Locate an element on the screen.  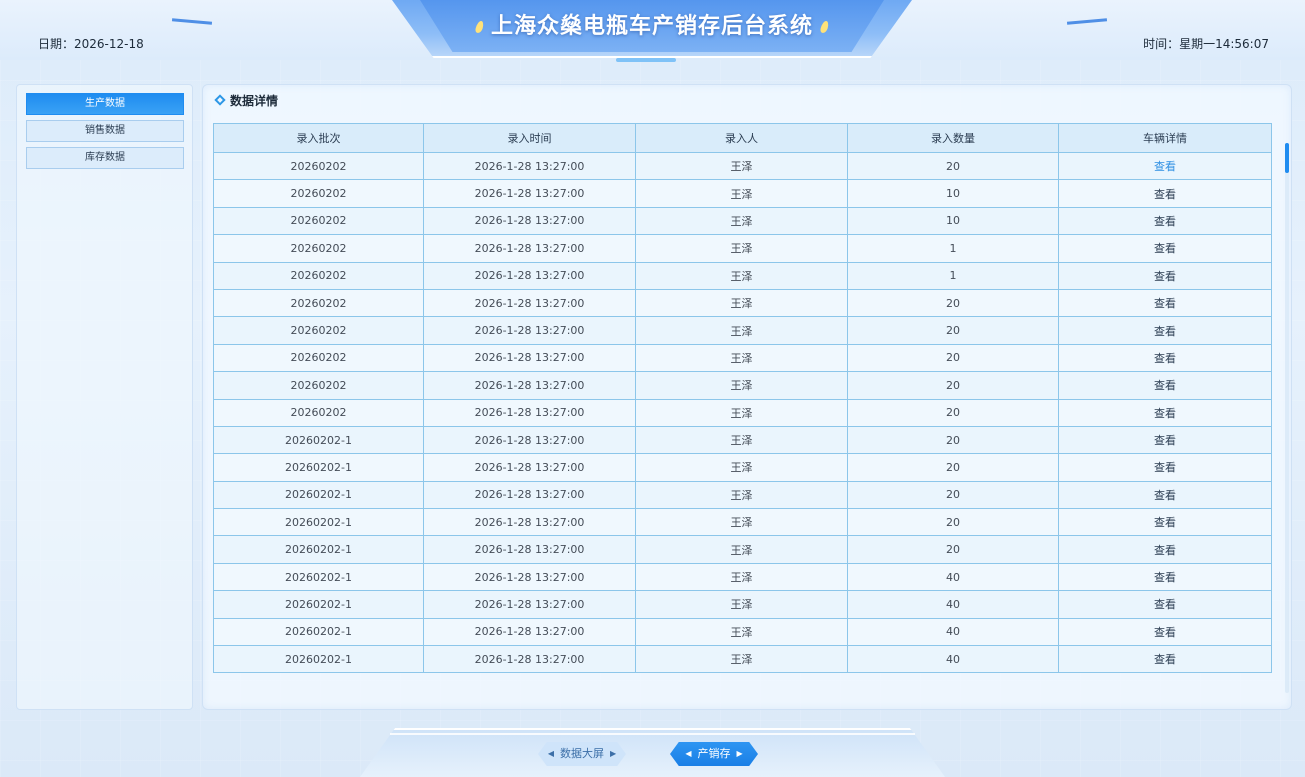
page-title-text: 上海众燊电瓶车产销存后台系统 is located at coordinates (651, 26).